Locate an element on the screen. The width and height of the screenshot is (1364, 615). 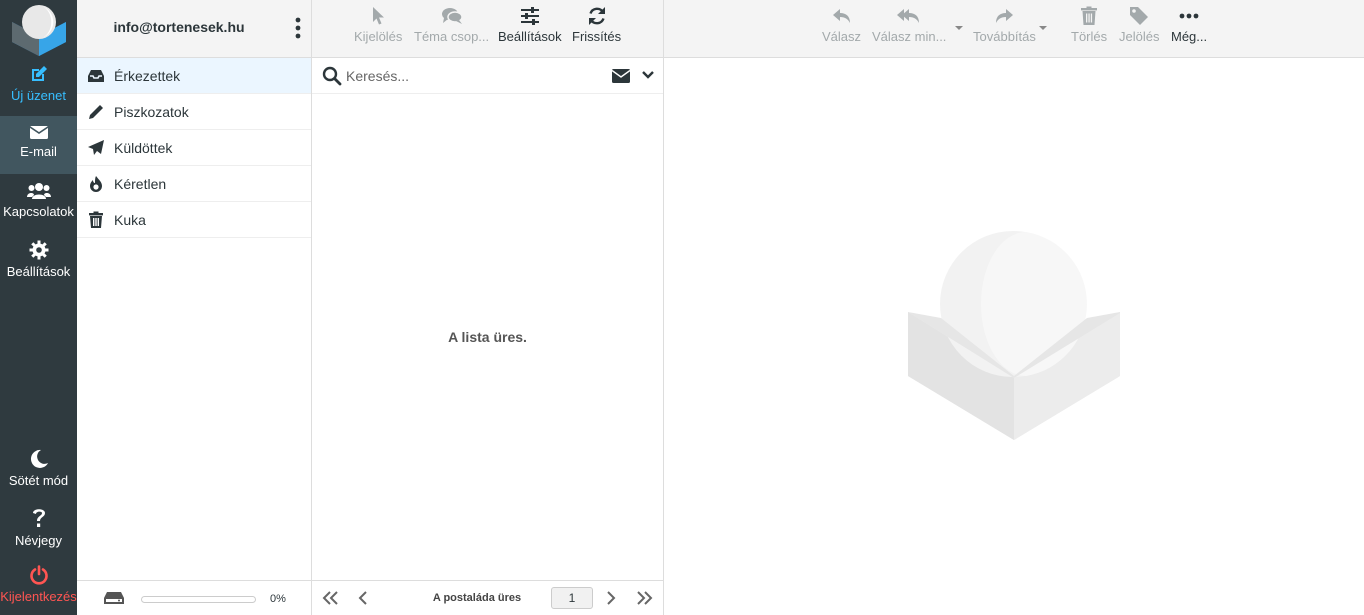
task-mail: E-mail is located at coordinates (38, 145).